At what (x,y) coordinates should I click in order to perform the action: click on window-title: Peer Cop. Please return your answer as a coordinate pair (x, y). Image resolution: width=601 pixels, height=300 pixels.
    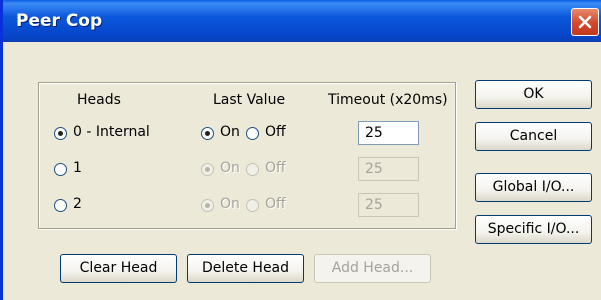
    Looking at the image, I should click on (59, 21).